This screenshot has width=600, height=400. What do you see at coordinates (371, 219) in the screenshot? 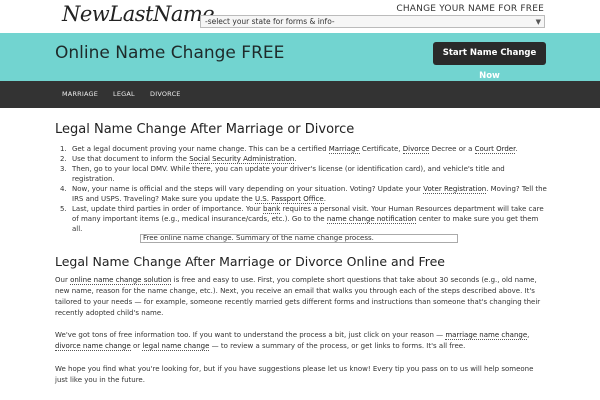
I see `name-change-notification-link: name change notification` at bounding box center [371, 219].